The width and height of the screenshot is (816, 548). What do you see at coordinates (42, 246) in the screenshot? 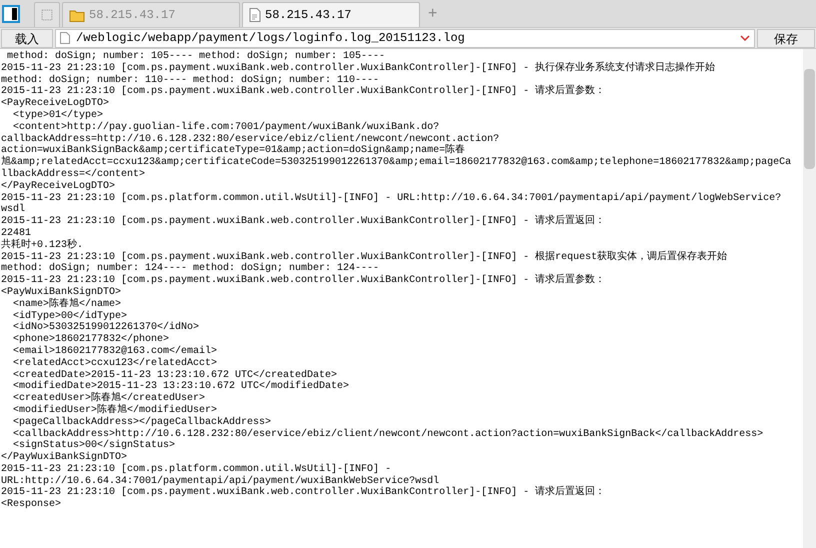
I see `log-line: 共耗时+0.123秒.` at bounding box center [42, 246].